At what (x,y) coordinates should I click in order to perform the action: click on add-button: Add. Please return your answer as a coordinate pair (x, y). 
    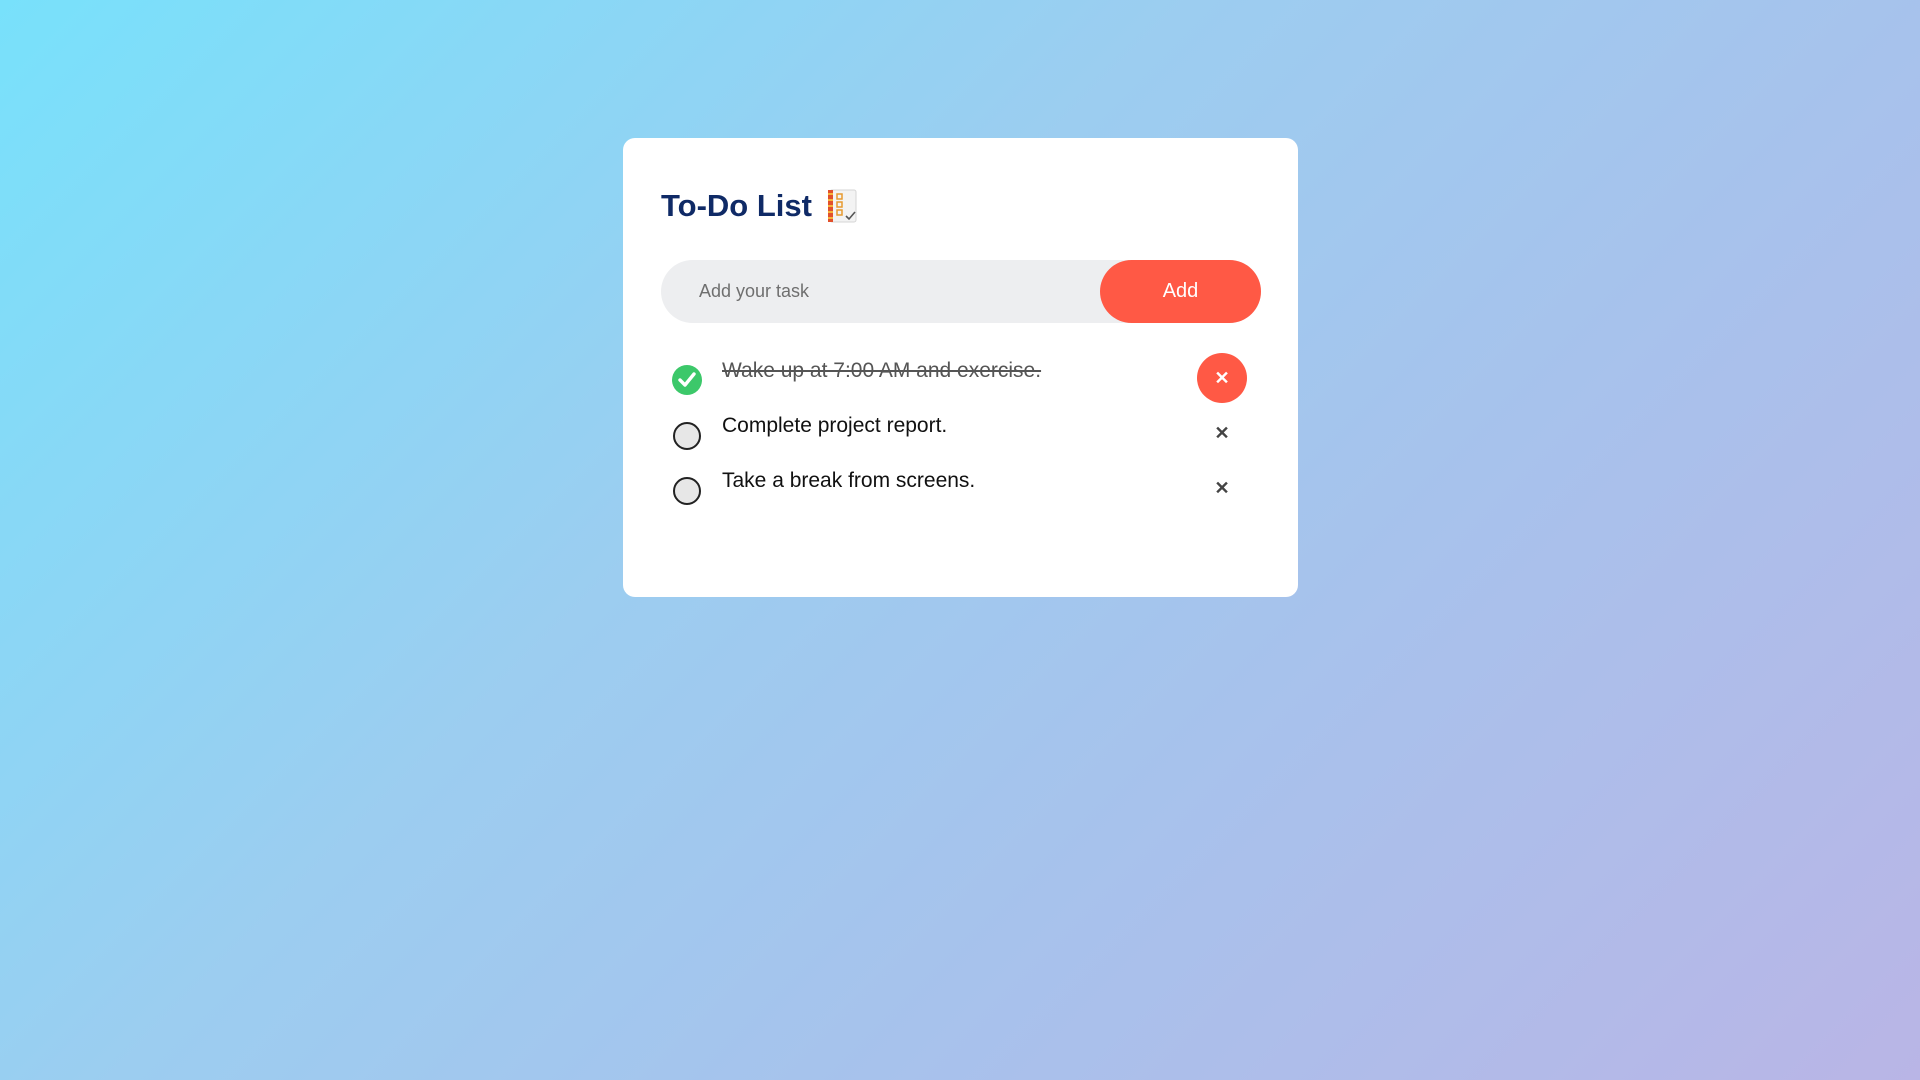
    Looking at the image, I should click on (1180, 291).